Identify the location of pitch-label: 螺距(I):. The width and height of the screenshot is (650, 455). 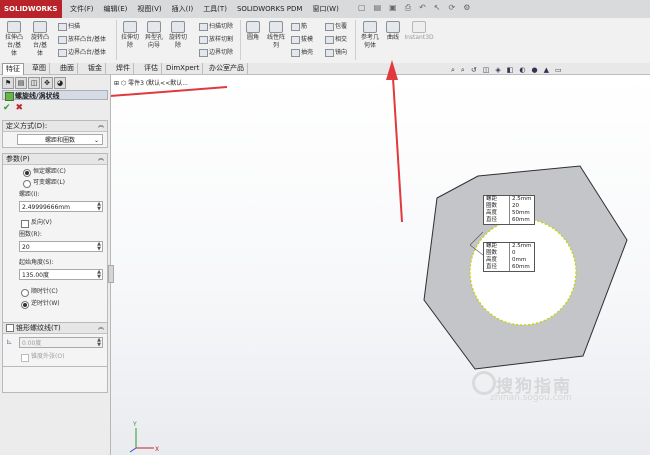
(29, 194).